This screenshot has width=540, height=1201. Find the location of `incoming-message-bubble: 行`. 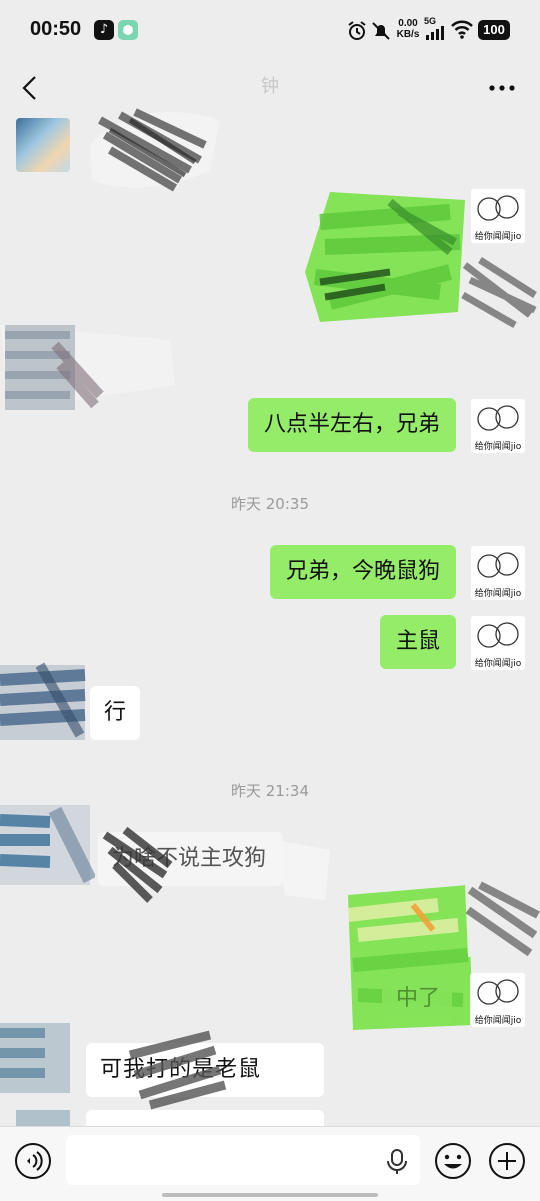

incoming-message-bubble: 行 is located at coordinates (115, 713).